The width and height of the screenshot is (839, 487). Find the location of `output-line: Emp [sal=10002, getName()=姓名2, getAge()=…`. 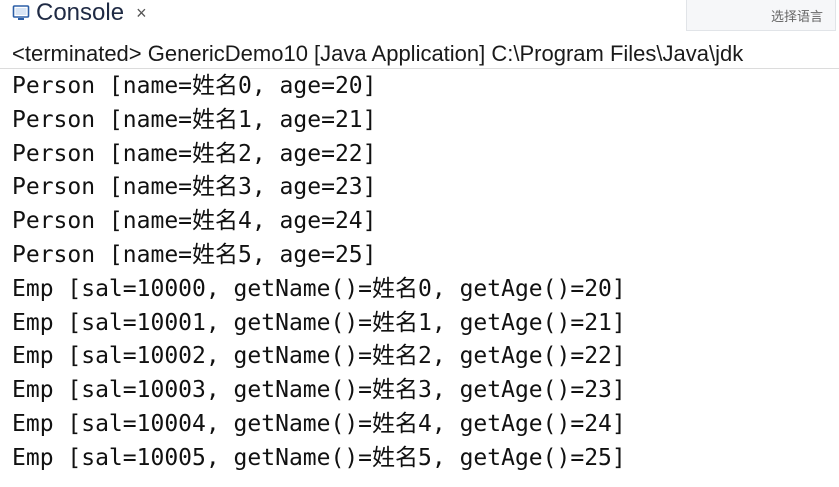

output-line: Emp [sal=10002, getName()=姓名2, getAge()=… is located at coordinates (319, 356).